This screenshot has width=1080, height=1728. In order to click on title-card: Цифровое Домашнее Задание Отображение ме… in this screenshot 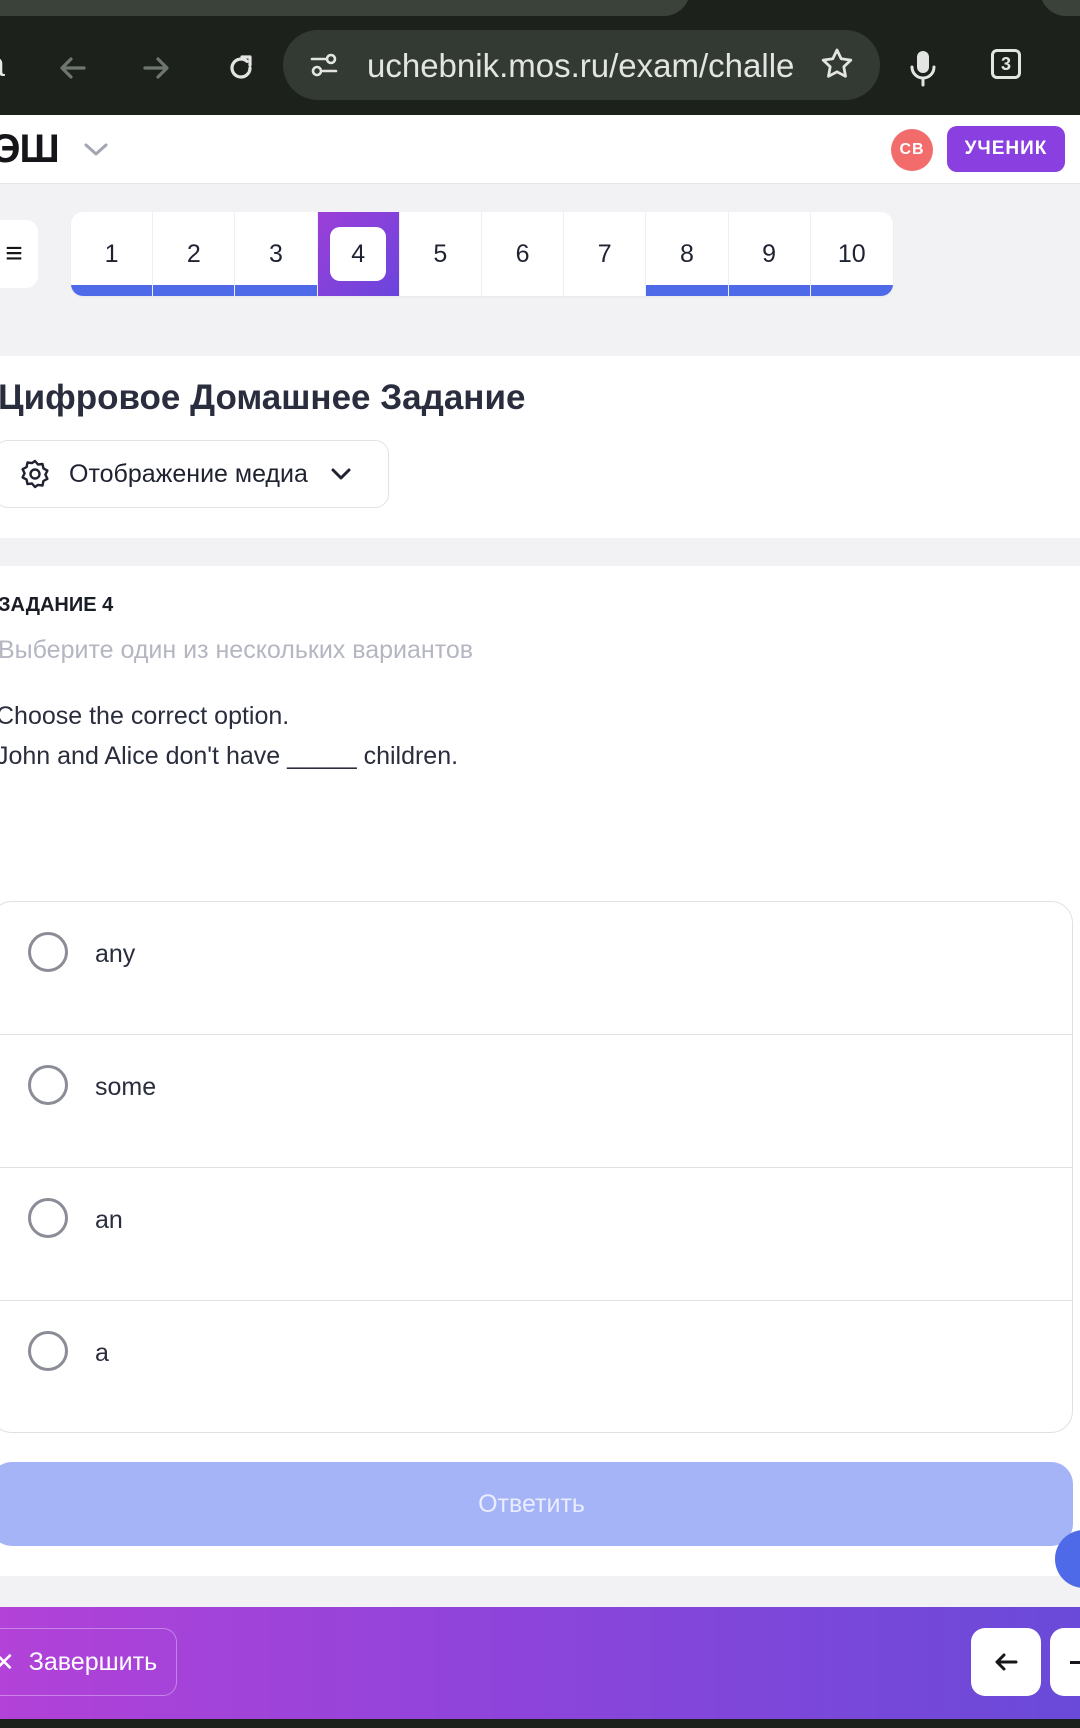, I will do `click(540, 447)`.